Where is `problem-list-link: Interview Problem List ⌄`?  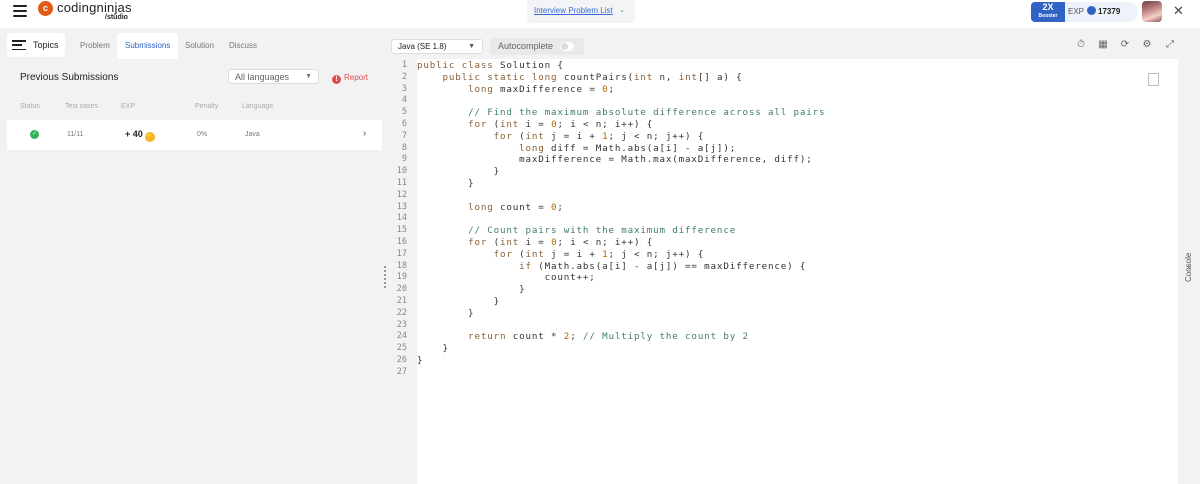
problem-list-link: Interview Problem List ⌄ is located at coordinates (581, 11).